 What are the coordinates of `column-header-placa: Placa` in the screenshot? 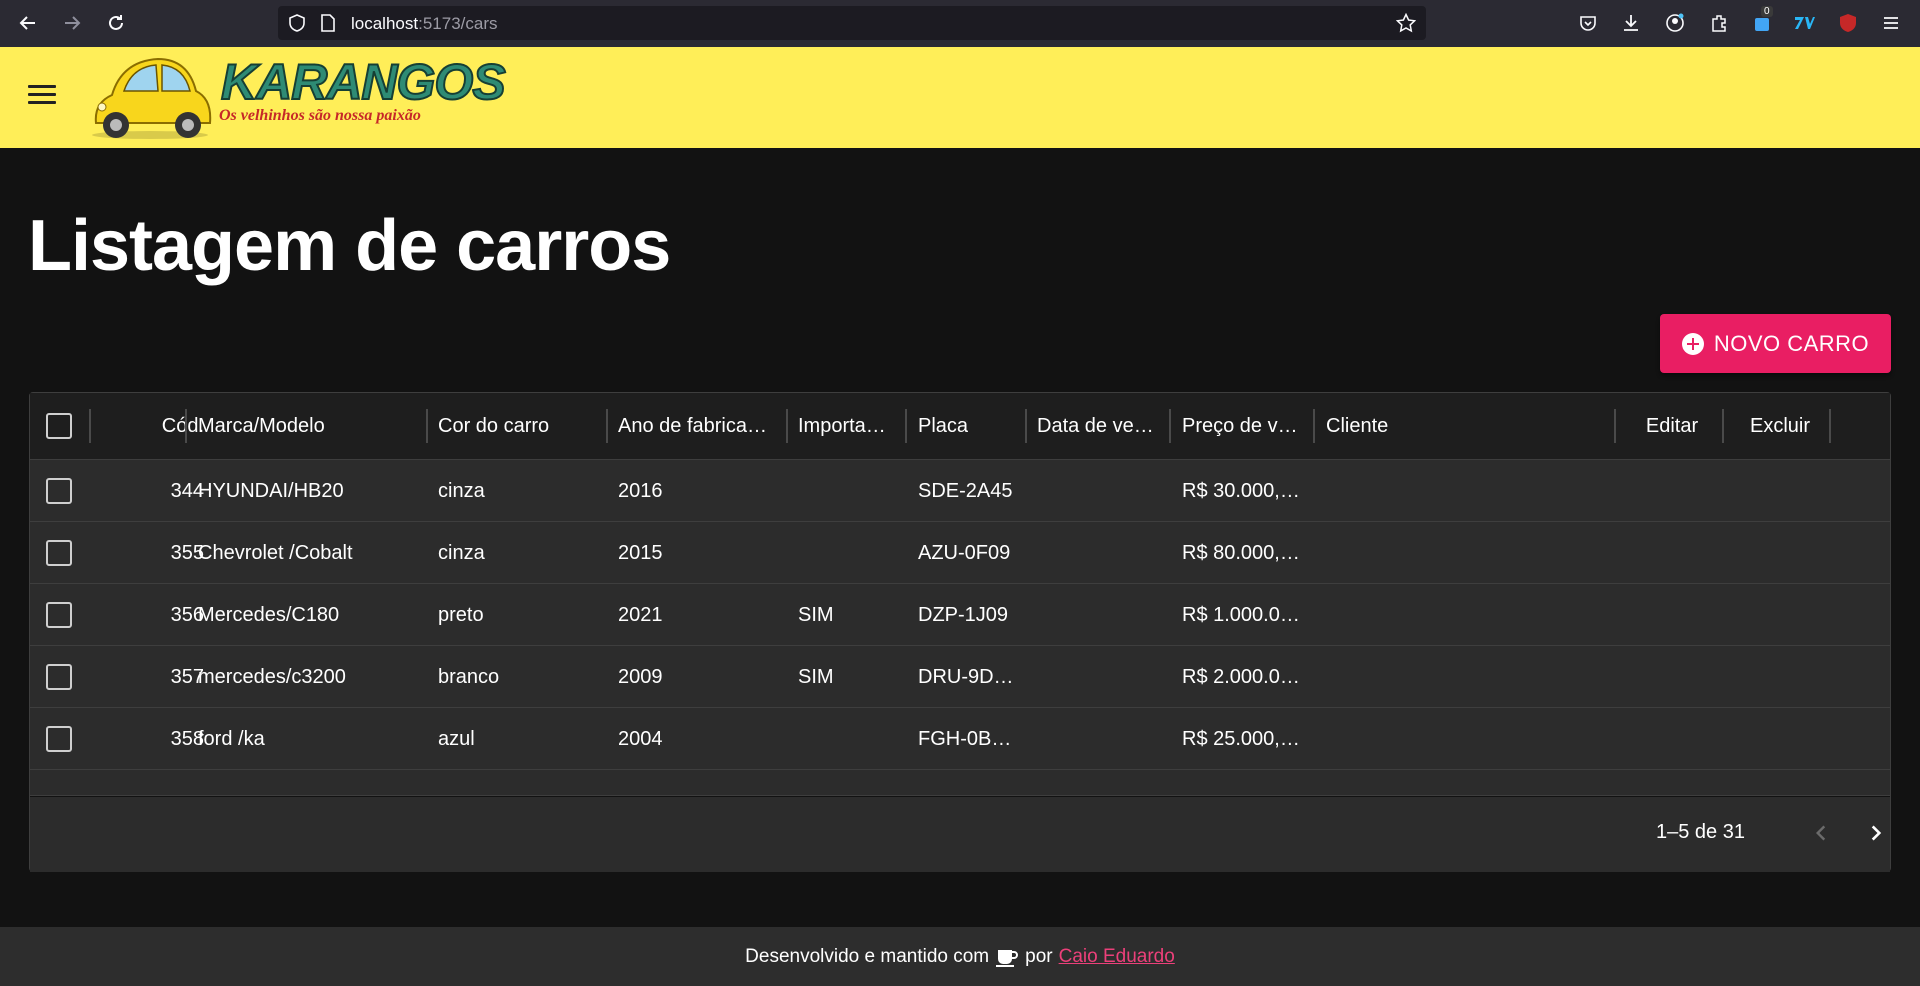 It's located at (968, 426).